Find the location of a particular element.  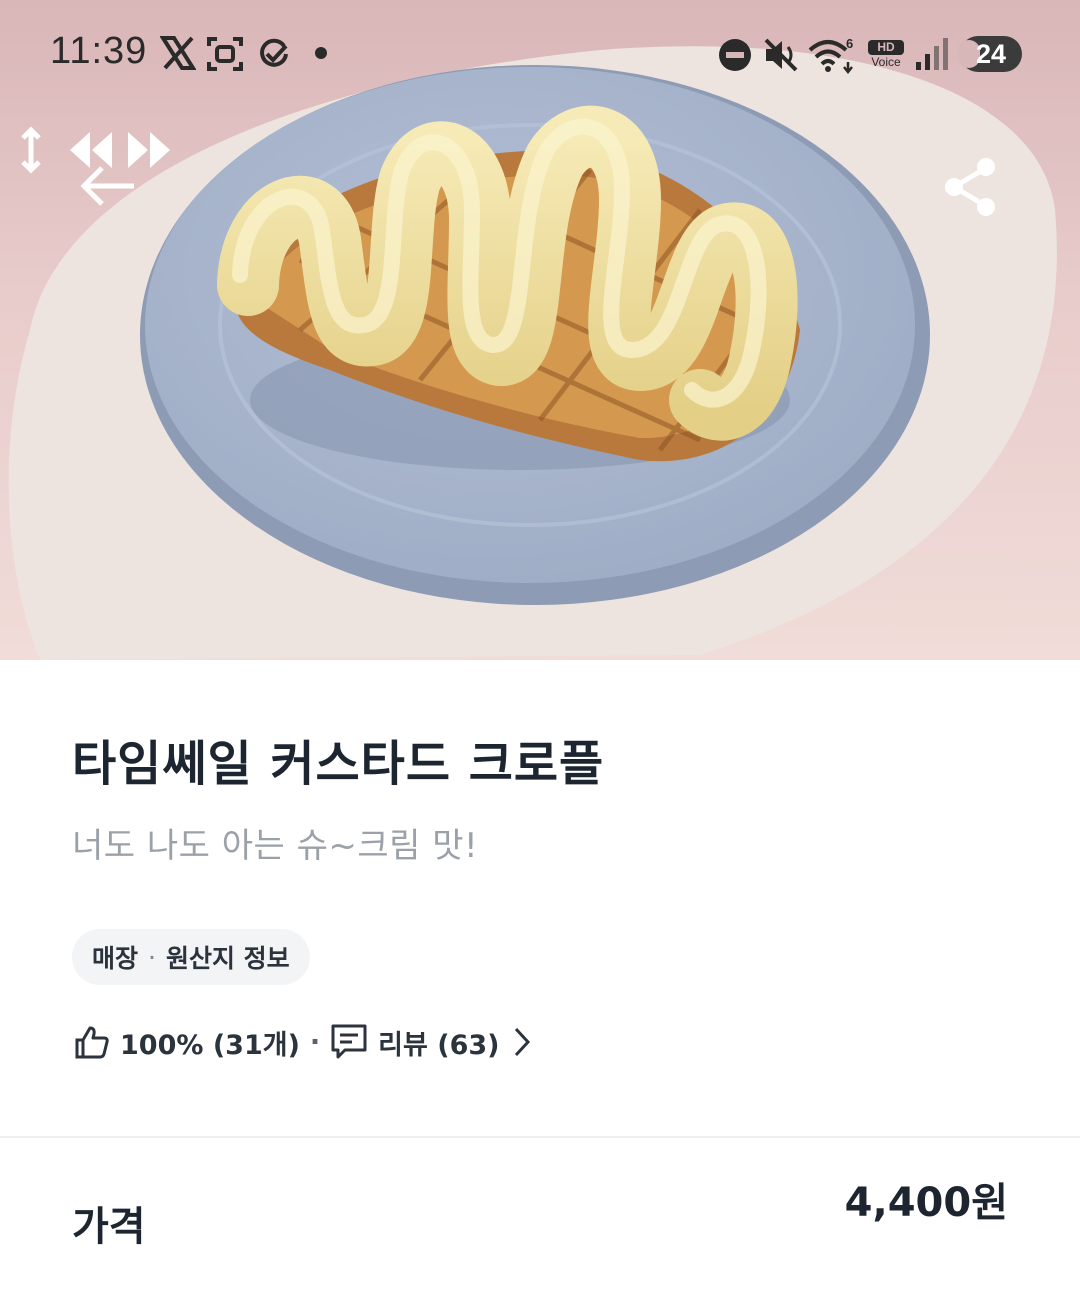

price-value: 4,400원 is located at coordinates (926, 1203).